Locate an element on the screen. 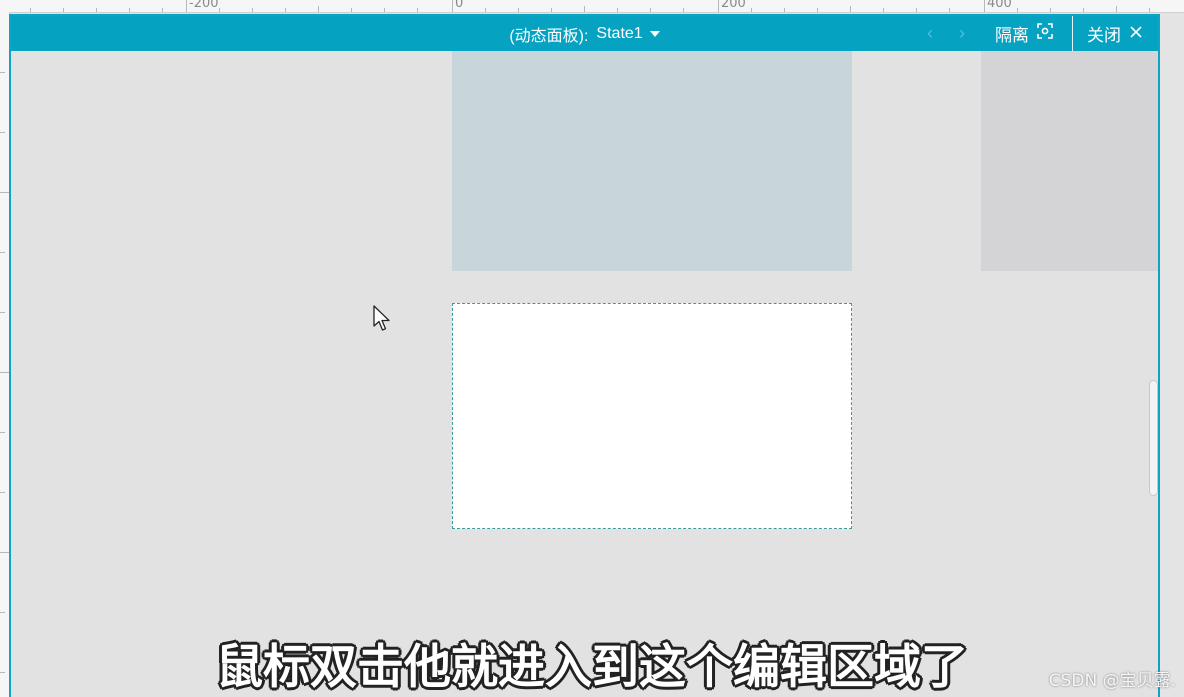 The image size is (1184, 697). isolate-button: 隔离 is located at coordinates (1024, 33).